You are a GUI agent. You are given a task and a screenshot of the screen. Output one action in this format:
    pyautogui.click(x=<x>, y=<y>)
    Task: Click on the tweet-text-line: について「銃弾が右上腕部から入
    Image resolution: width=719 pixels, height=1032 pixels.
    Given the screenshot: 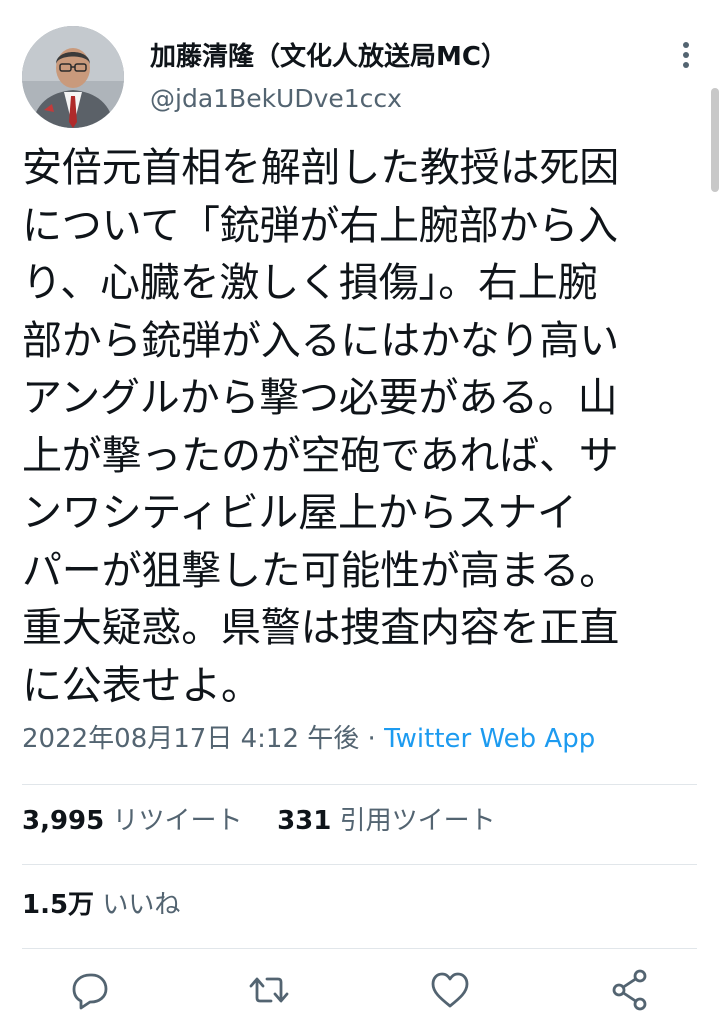 What is the action you would take?
    pyautogui.click(x=320, y=225)
    